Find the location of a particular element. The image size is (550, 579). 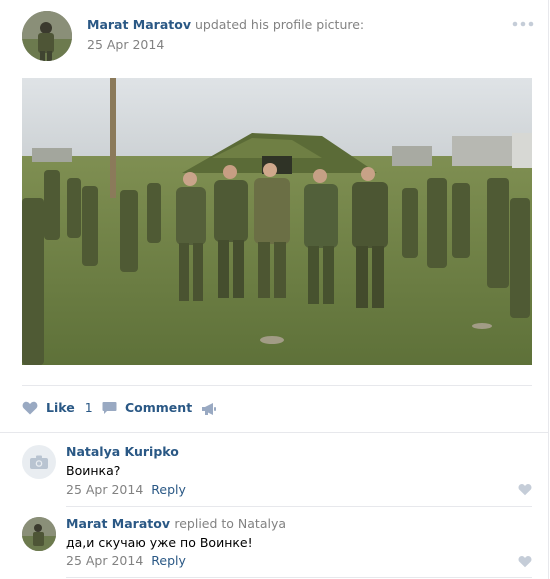

author-name: Marat Maratov is located at coordinates (139, 24).